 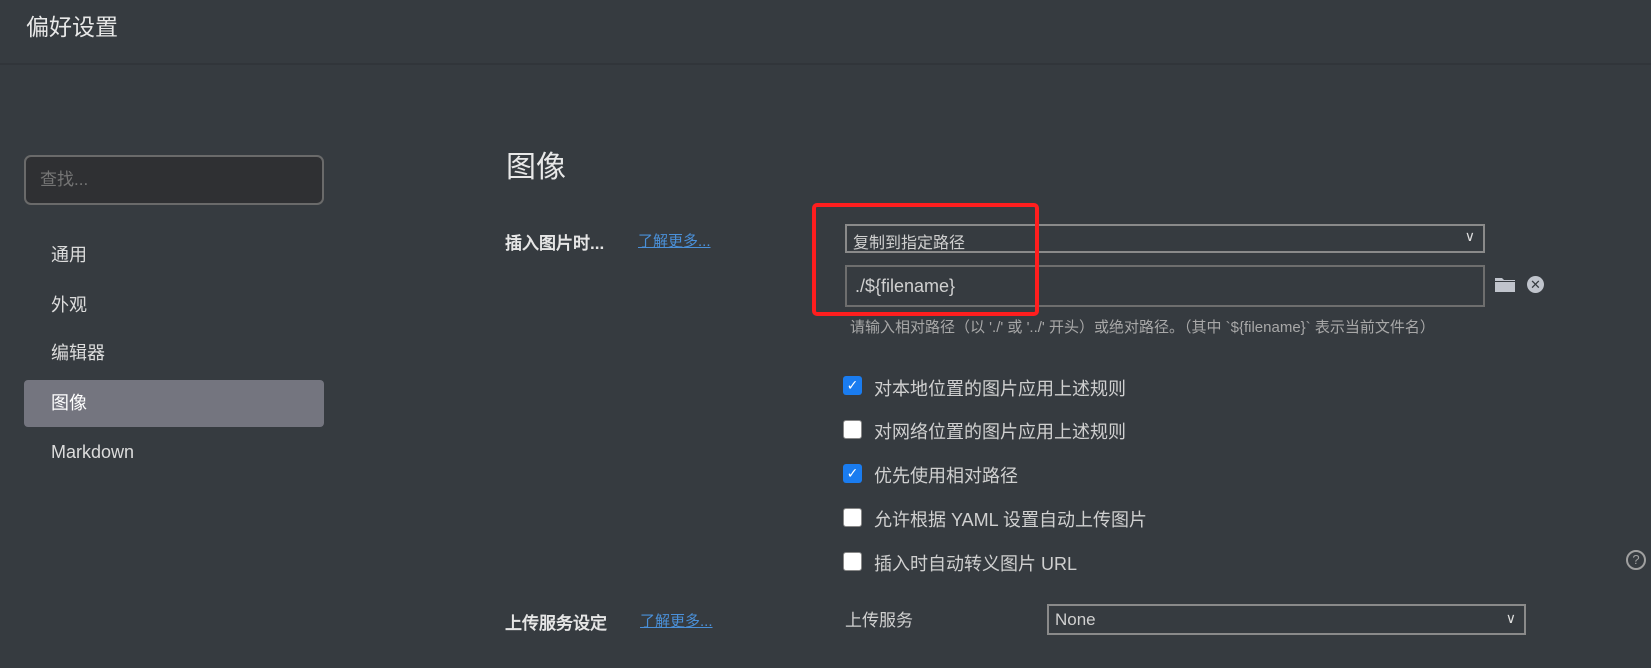 What do you see at coordinates (925, 259) in the screenshot?
I see `highlight-box` at bounding box center [925, 259].